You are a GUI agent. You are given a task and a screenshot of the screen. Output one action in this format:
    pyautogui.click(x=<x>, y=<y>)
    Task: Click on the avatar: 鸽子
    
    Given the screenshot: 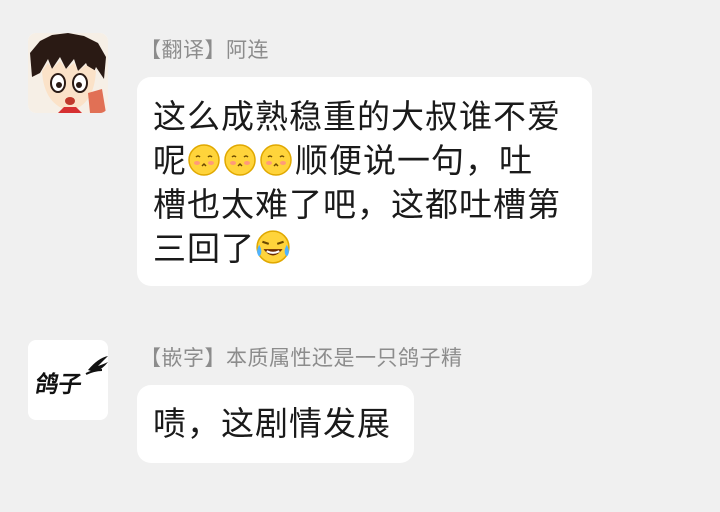 What is the action you would take?
    pyautogui.click(x=68, y=380)
    